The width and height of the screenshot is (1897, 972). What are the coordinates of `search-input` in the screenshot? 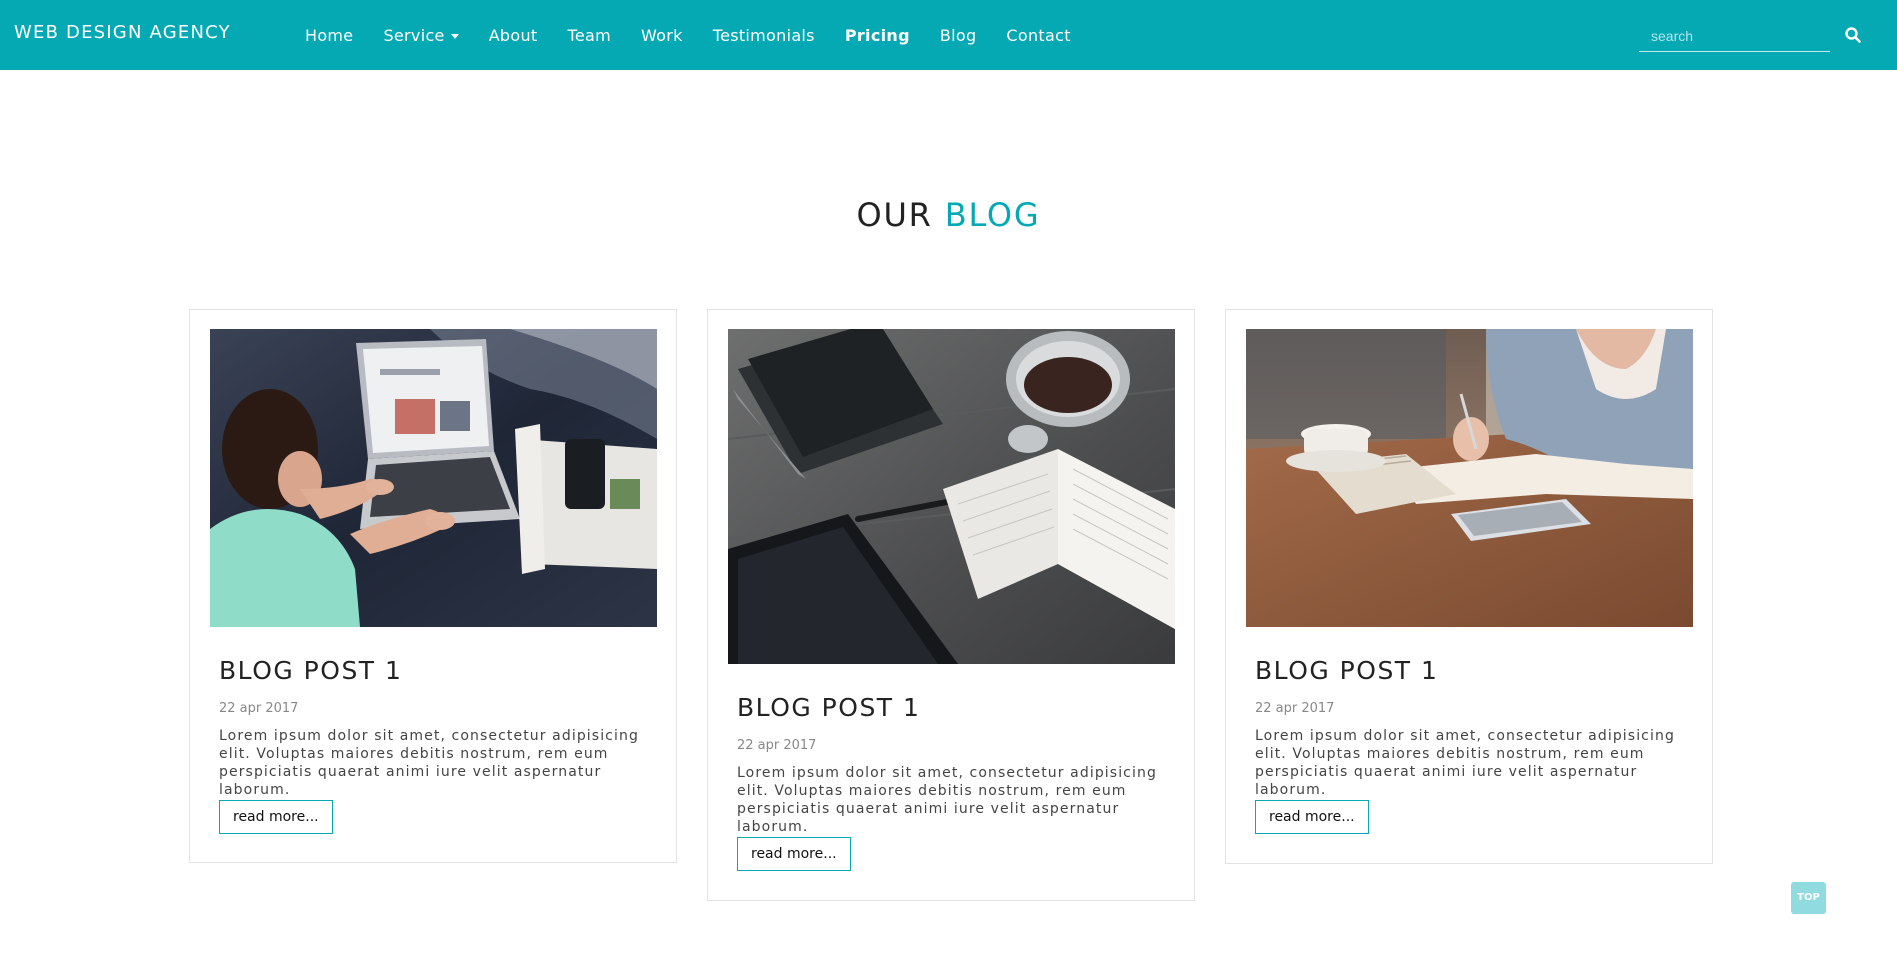 It's located at (1734, 35).